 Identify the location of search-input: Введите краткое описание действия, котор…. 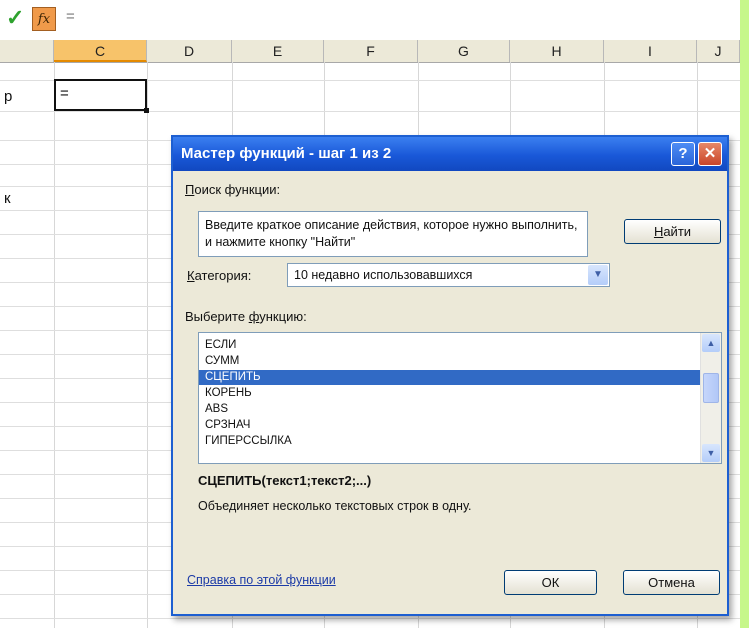
(393, 234).